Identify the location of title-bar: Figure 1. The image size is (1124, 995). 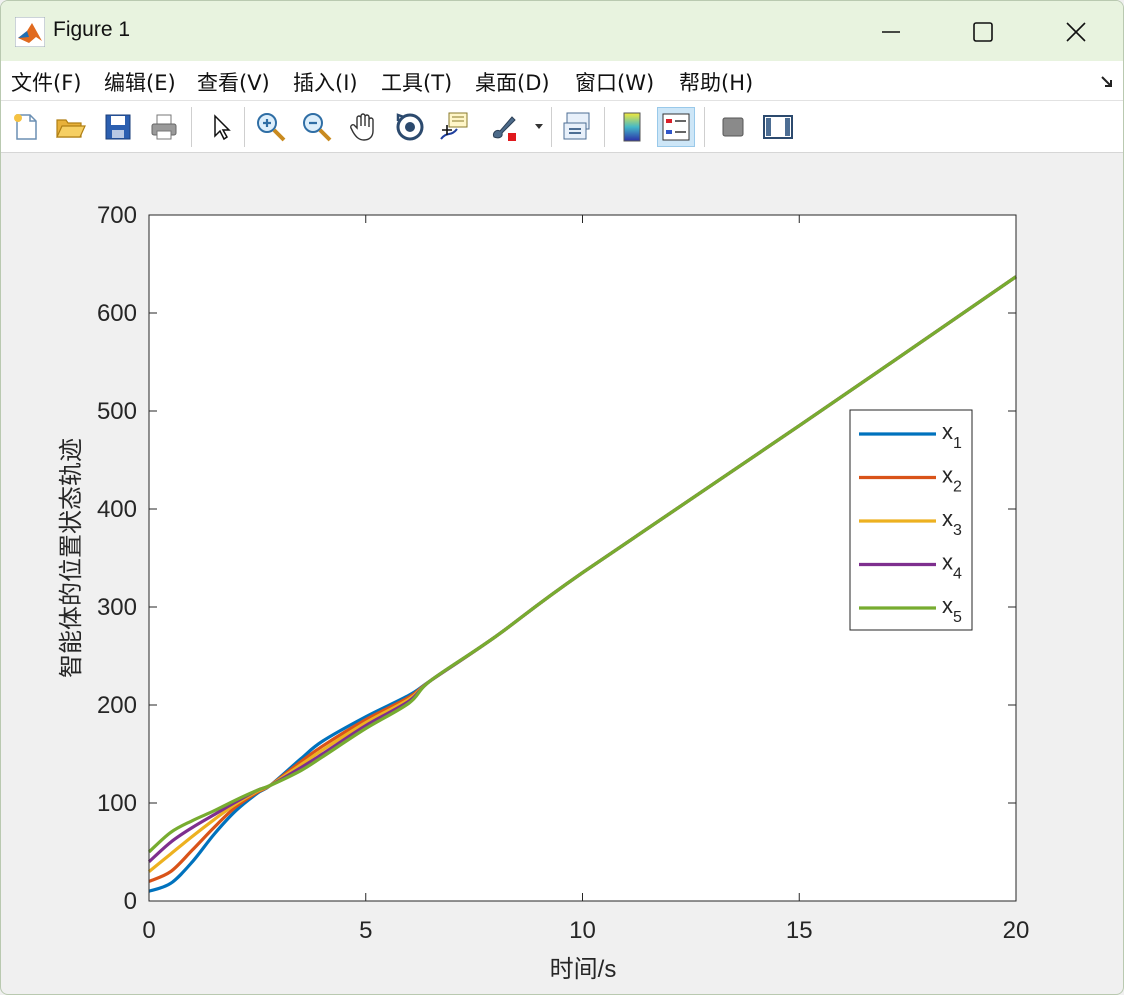
(562, 31).